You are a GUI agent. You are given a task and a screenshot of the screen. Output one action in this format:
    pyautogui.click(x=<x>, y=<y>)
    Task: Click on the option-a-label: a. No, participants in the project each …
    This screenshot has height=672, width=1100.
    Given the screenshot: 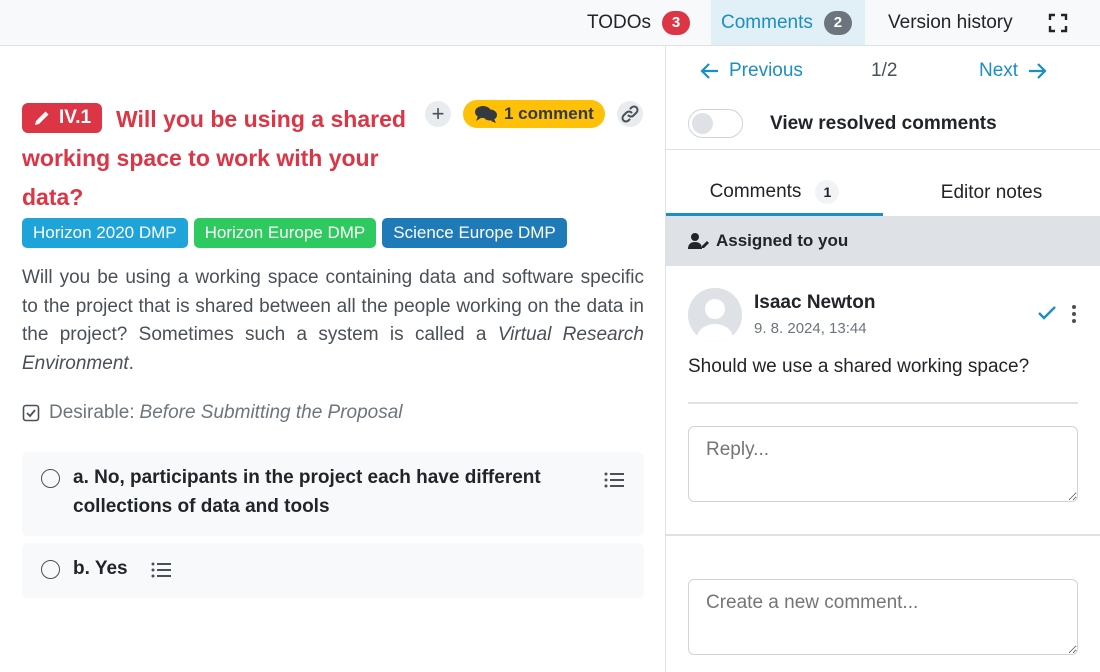 What is the action you would take?
    pyautogui.click(x=307, y=492)
    